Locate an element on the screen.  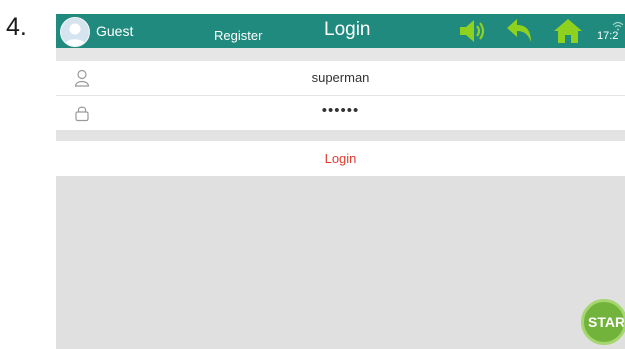
start-button: STAR is located at coordinates (603, 322).